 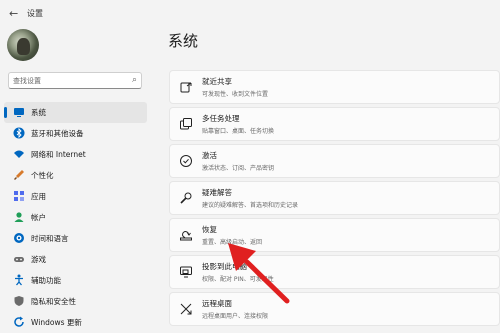 I want to click on card-title: 就近共享, so click(x=217, y=81).